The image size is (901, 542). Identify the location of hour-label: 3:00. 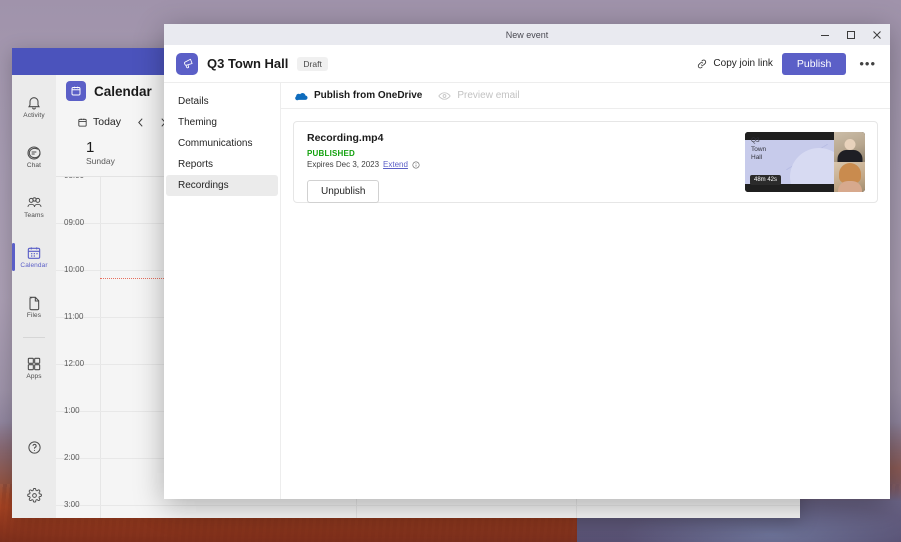
(72, 504).